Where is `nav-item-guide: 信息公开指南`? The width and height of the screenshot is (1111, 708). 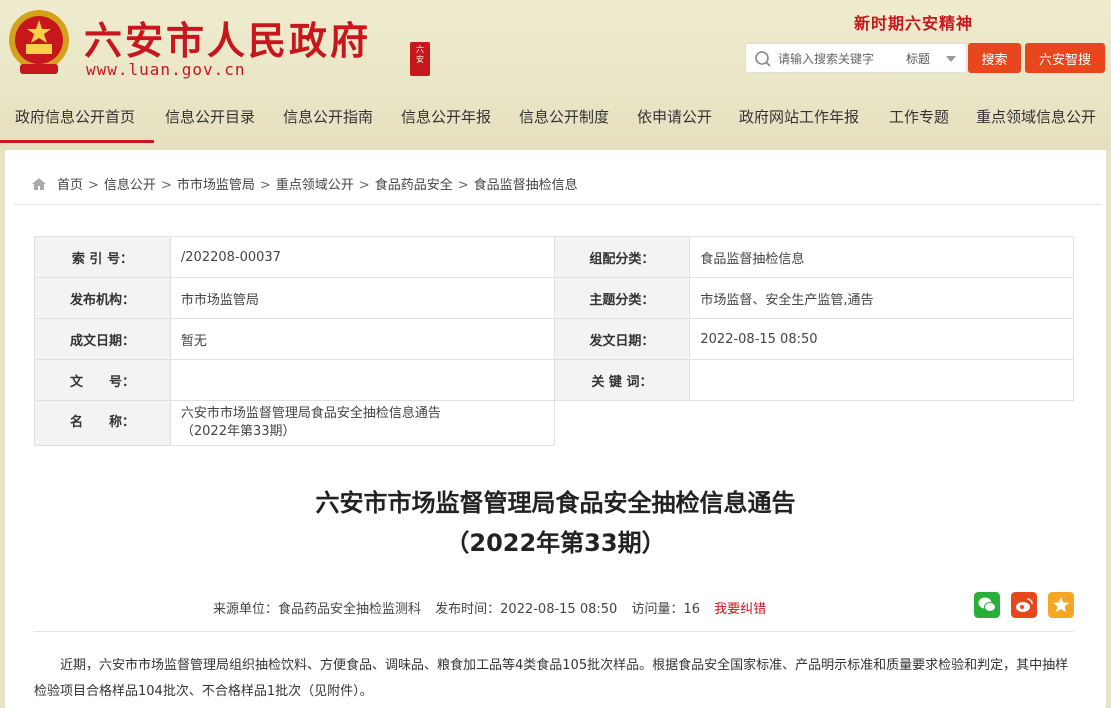
nav-item-guide: 信息公开指南 is located at coordinates (328, 116).